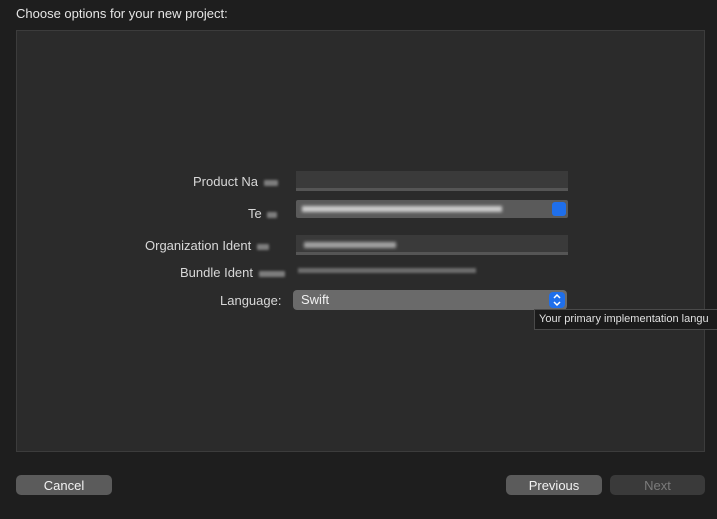 This screenshot has width=717, height=519. I want to click on redacted-team-value, so click(402, 209).